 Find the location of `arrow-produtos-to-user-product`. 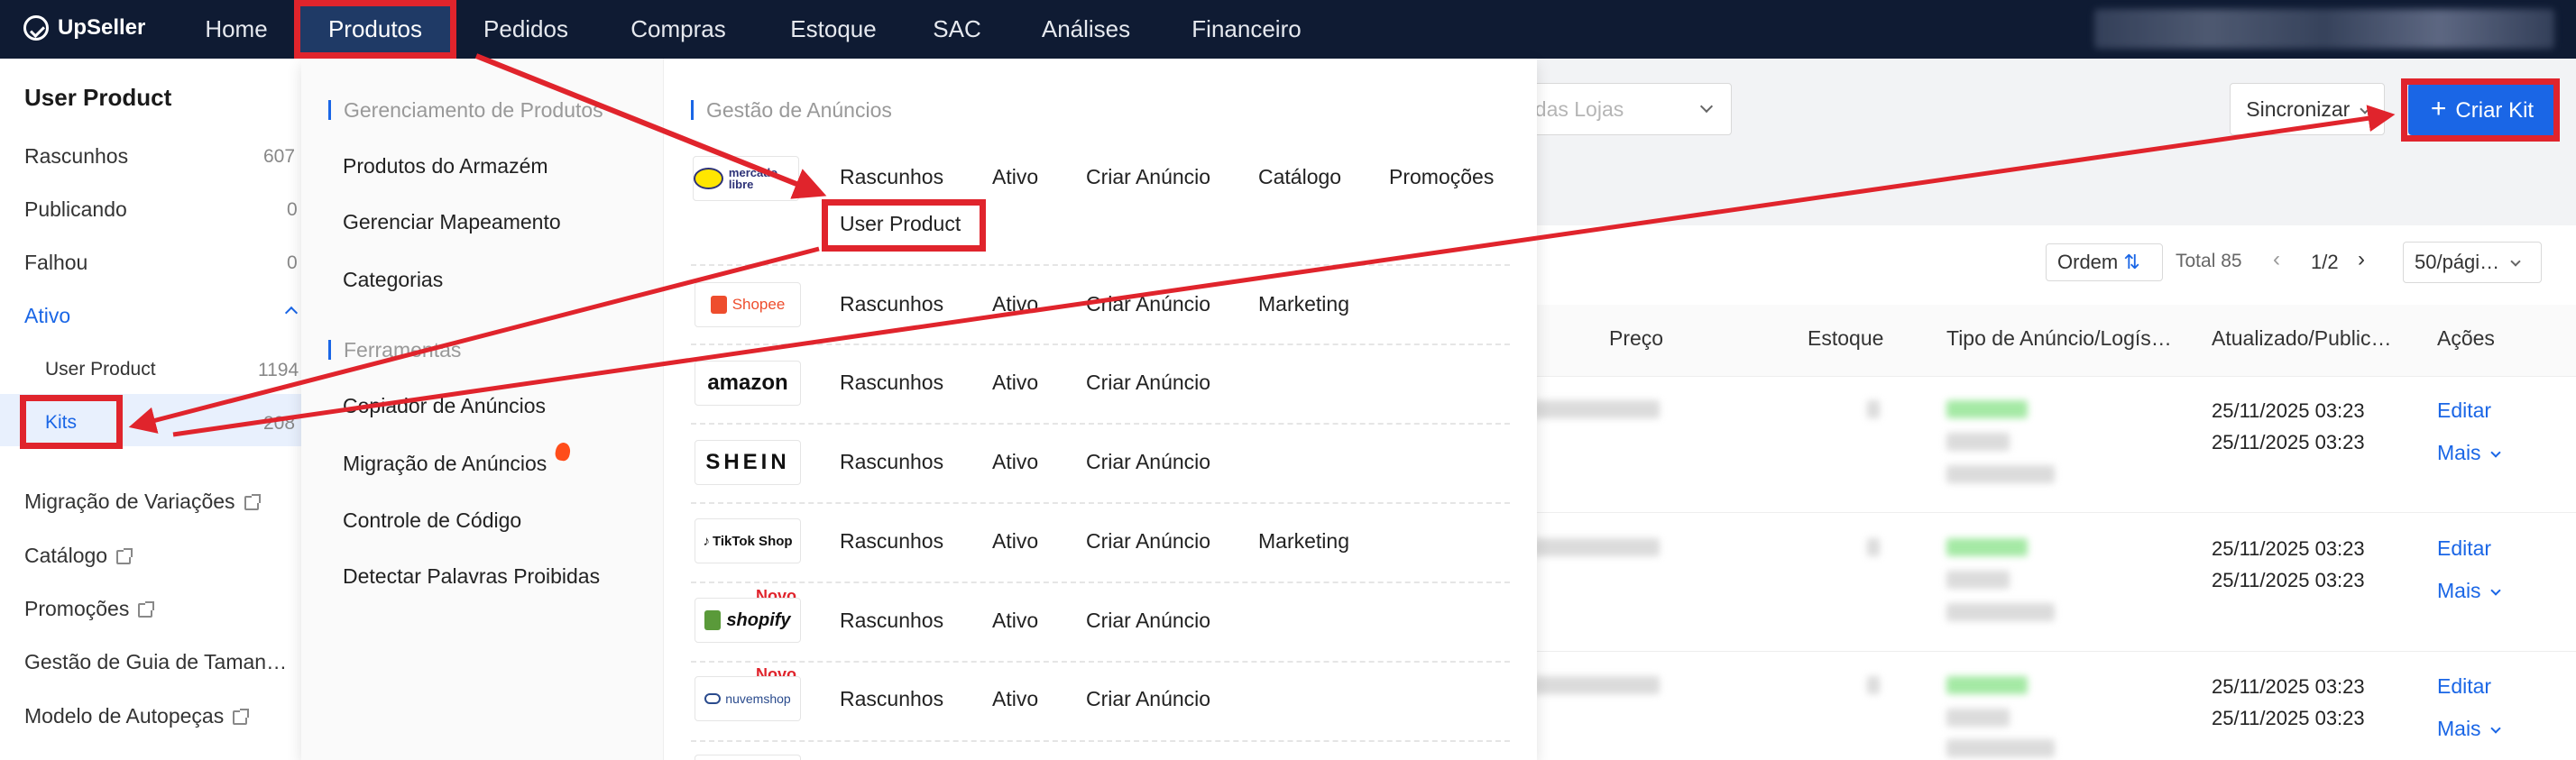

arrow-produtos-to-user-product is located at coordinates (651, 126).